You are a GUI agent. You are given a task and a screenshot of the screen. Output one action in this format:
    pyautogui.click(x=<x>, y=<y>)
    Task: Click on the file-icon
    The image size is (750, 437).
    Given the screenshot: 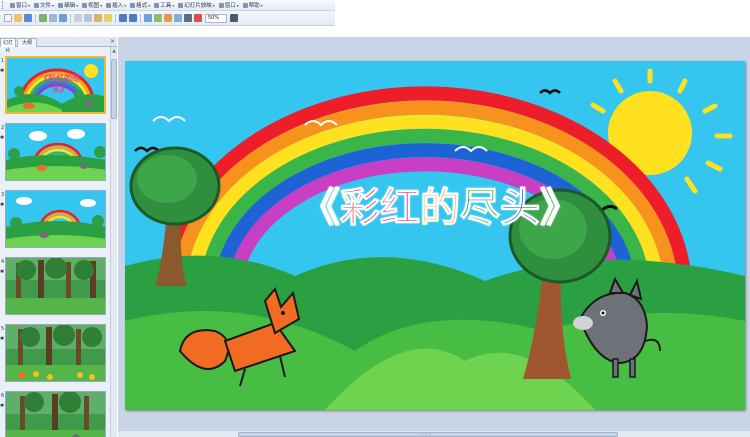 What is the action you would take?
    pyautogui.click(x=37, y=5)
    